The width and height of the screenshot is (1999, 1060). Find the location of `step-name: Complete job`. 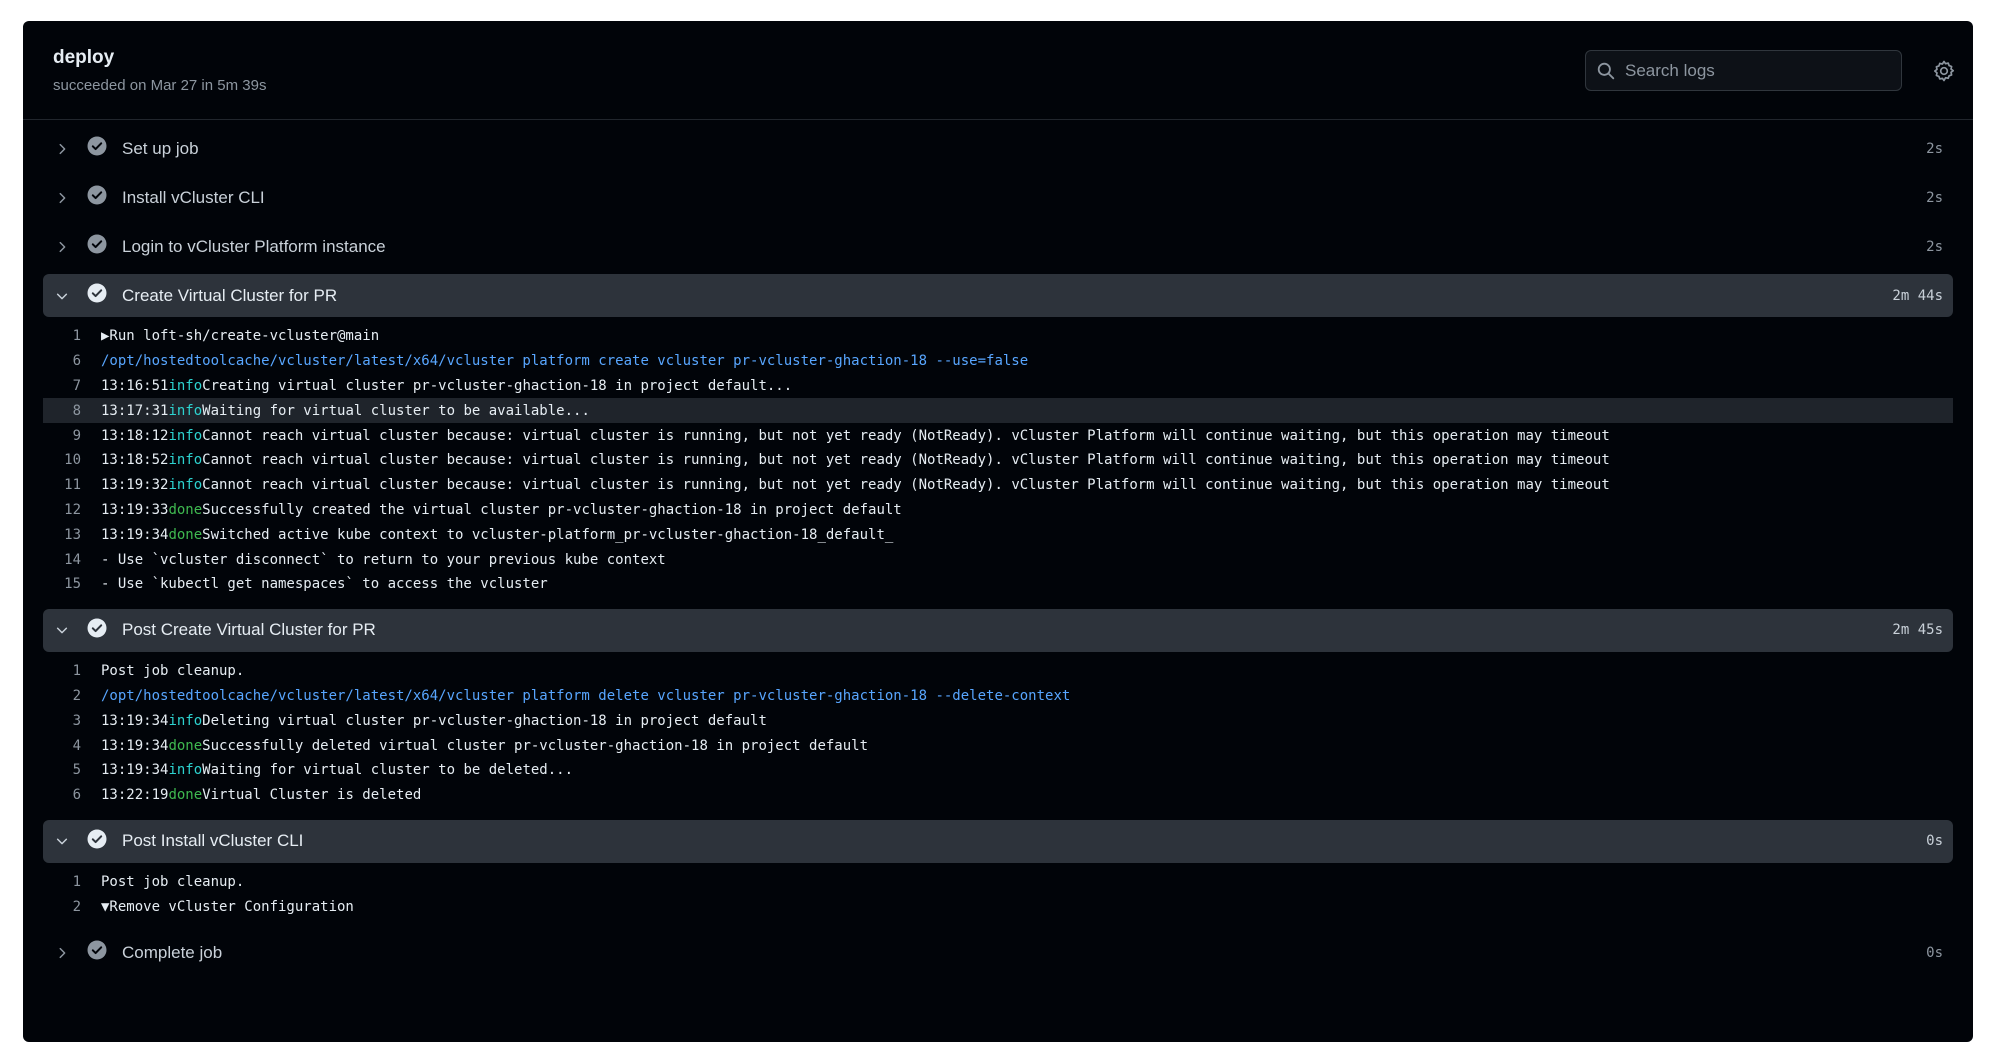

step-name: Complete job is located at coordinates (172, 952).